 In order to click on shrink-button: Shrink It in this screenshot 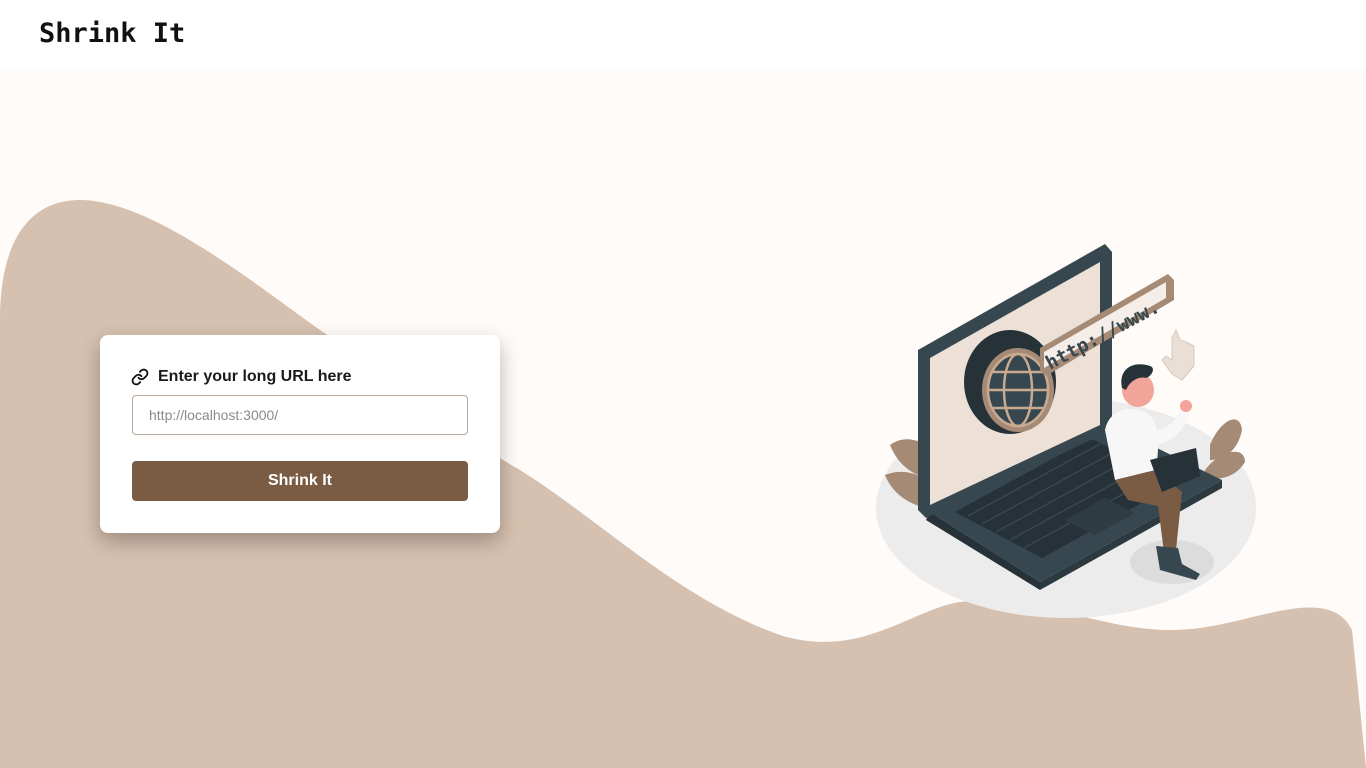, I will do `click(300, 481)`.